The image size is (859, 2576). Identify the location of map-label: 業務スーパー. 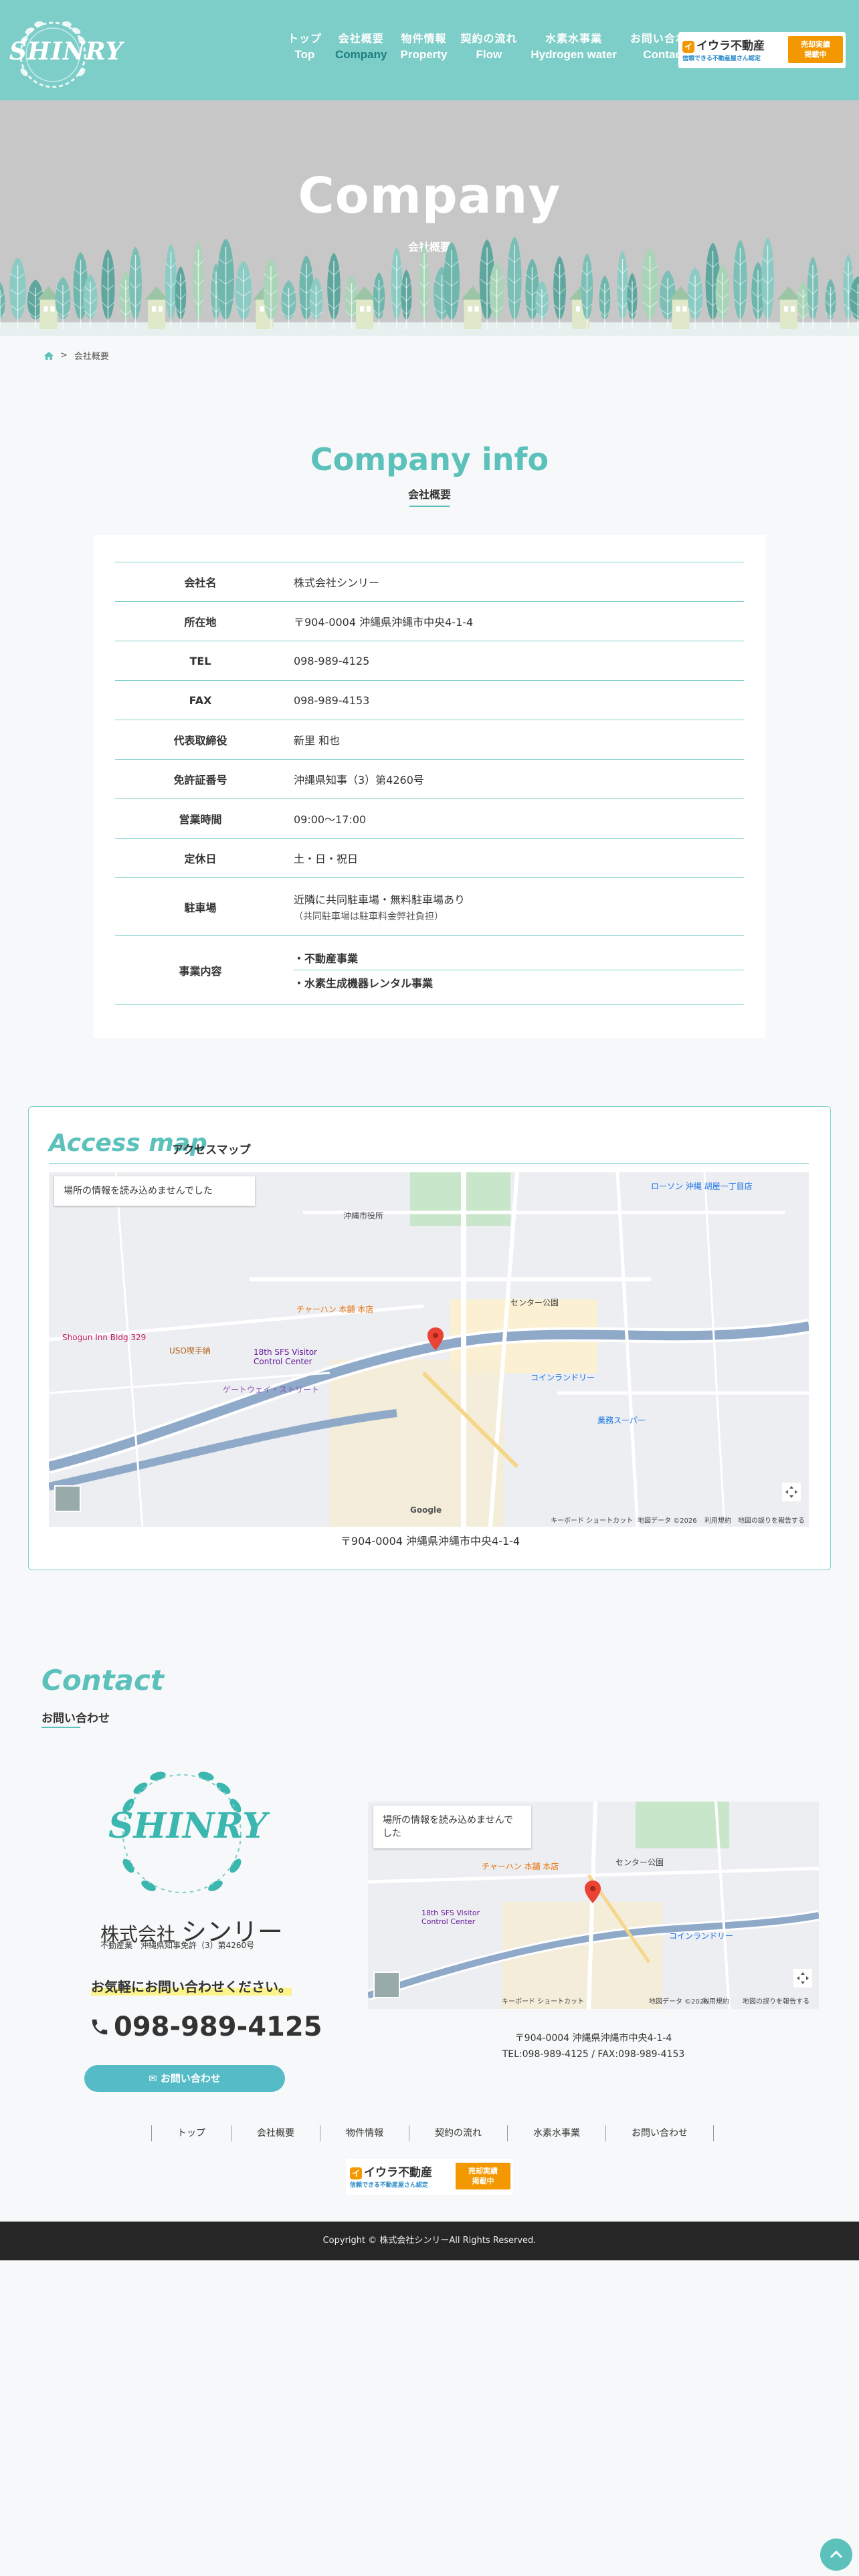
(622, 1420).